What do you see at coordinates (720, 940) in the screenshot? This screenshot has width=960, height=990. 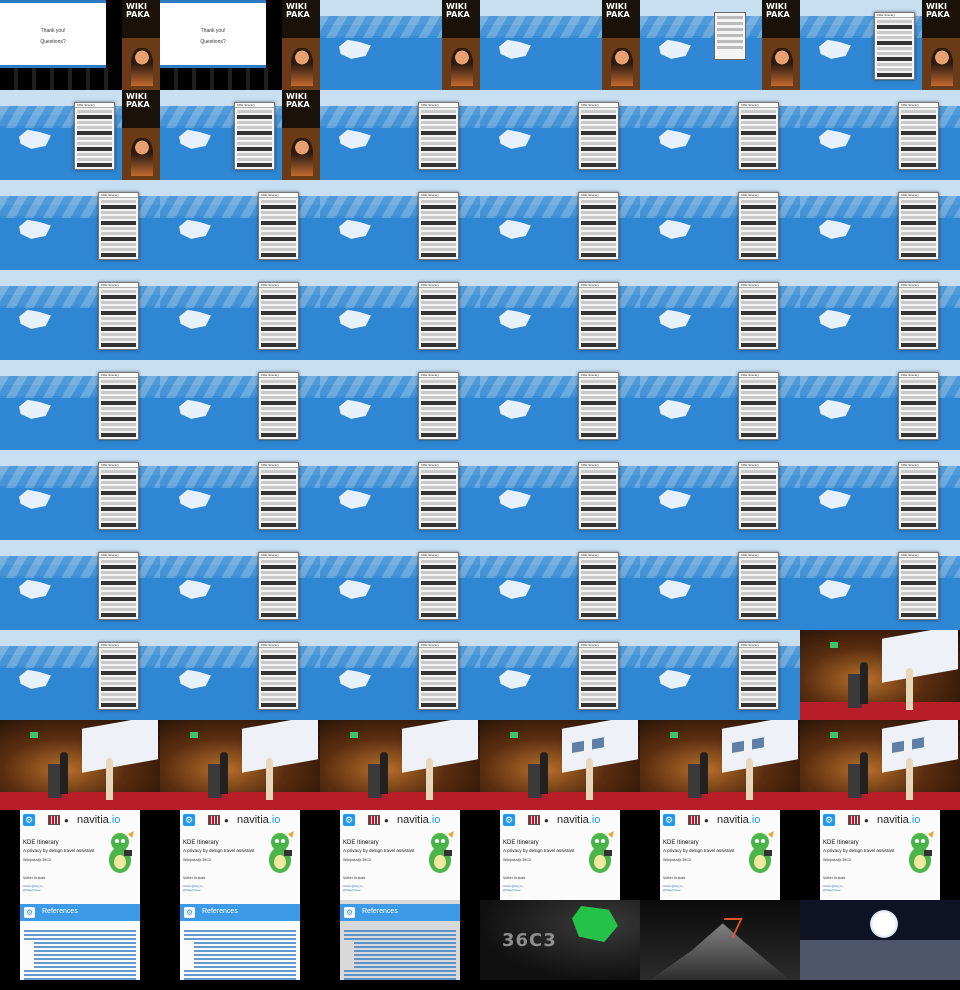 I see `video-thumbnail-c3_mountain` at bounding box center [720, 940].